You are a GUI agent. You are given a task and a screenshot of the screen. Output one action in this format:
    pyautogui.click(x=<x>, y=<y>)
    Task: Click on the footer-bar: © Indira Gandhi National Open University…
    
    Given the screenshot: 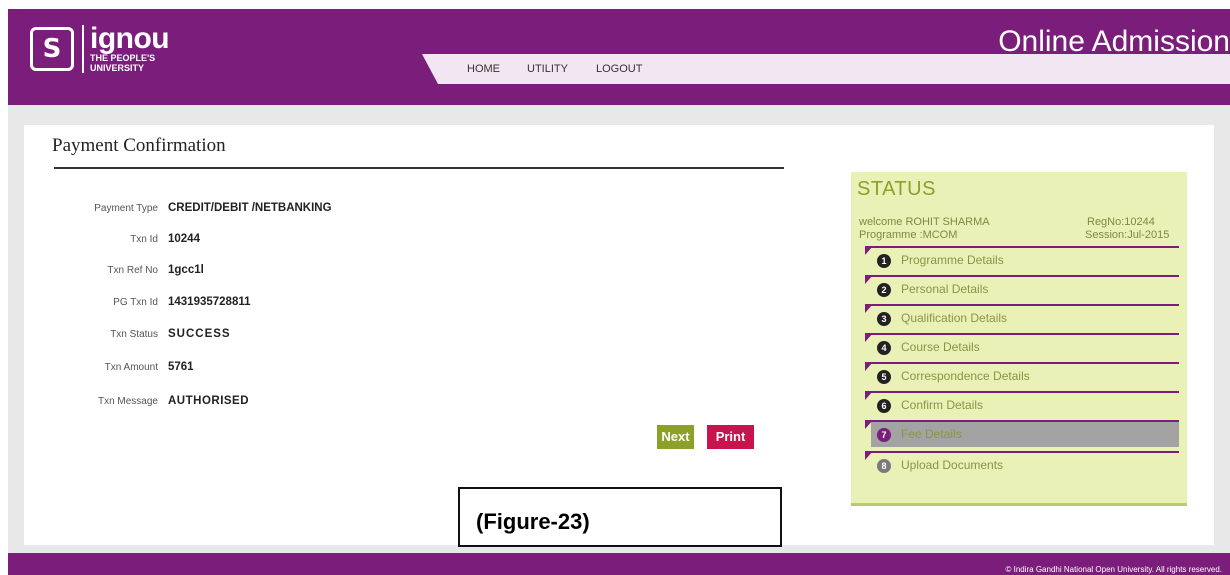 What is the action you would take?
    pyautogui.click(x=619, y=564)
    